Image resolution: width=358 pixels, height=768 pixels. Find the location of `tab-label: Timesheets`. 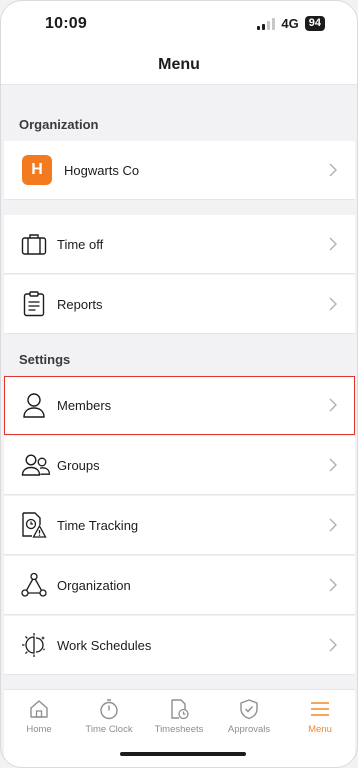

tab-label: Timesheets is located at coordinates (179, 729).